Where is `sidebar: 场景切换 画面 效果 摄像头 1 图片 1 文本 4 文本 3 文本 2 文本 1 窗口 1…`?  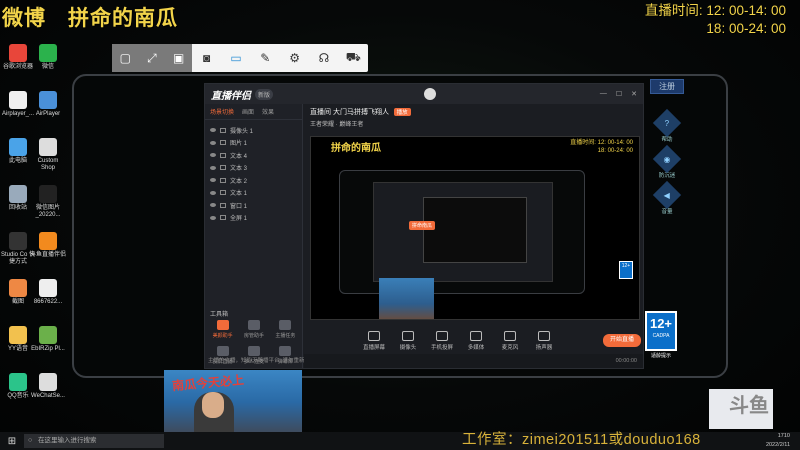
sidebar: 场景切换 画面 效果 摄像头 1 图片 1 文本 4 文本 3 文本 2 文本 1 窗口 1… is located at coordinates (268, 260).